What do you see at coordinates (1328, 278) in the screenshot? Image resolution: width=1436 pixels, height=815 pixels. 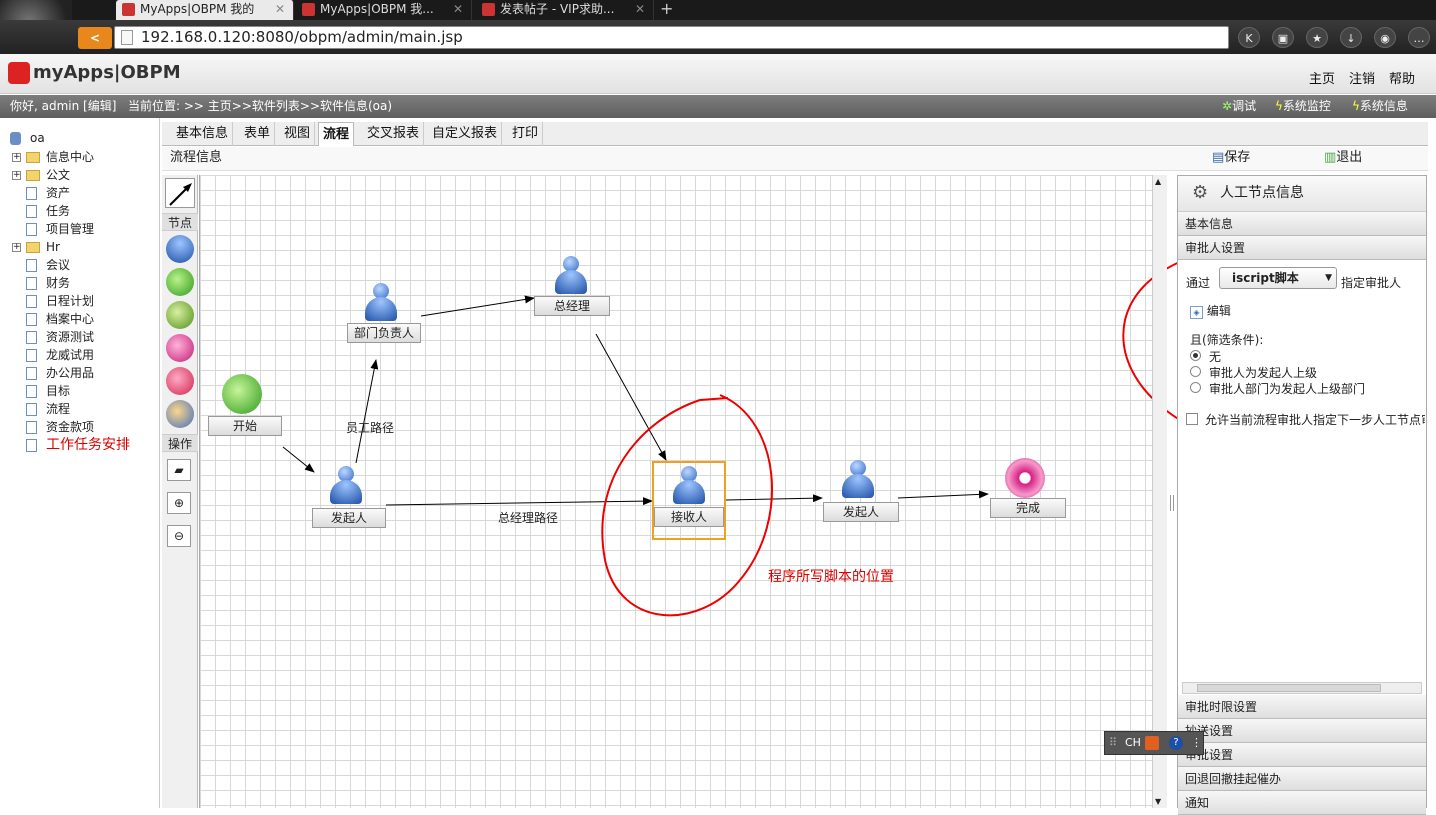 I see `chevron-down-icon: ▼` at bounding box center [1328, 278].